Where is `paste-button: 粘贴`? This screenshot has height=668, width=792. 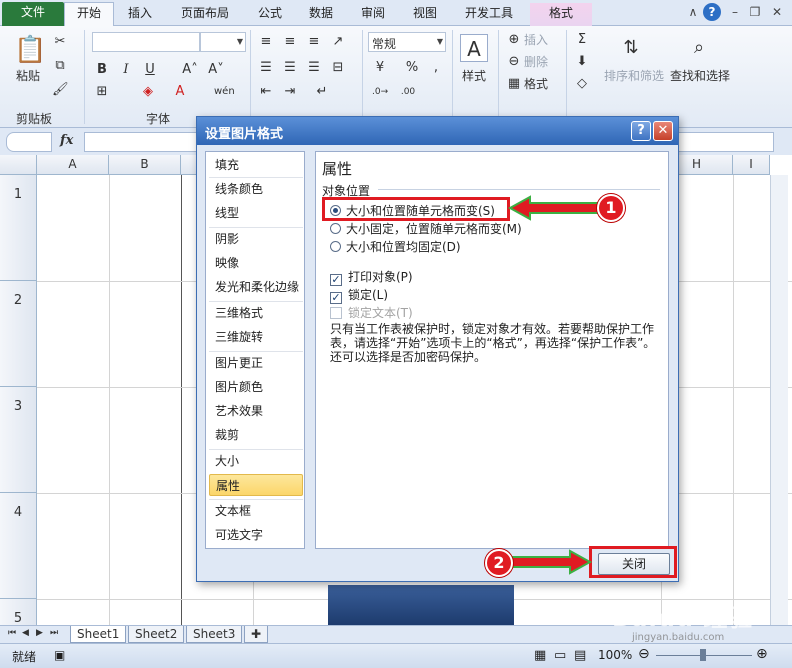
paste-button: 粘贴 is located at coordinates (28, 76).